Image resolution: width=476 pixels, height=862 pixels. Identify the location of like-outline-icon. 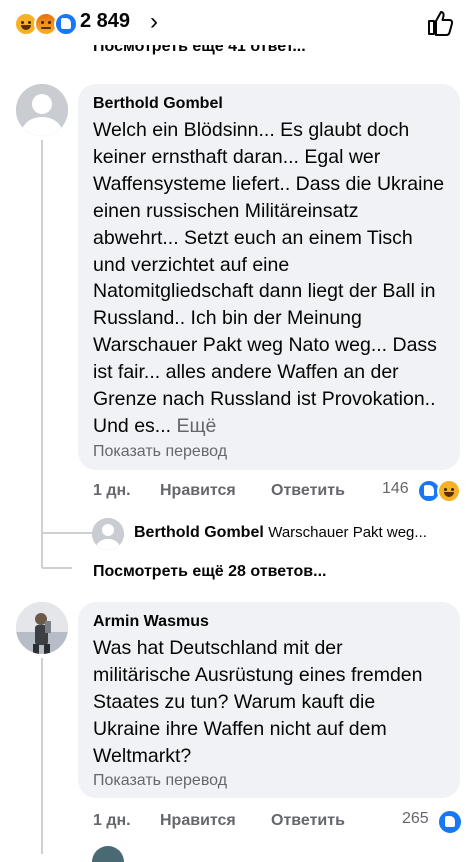
(440, 23).